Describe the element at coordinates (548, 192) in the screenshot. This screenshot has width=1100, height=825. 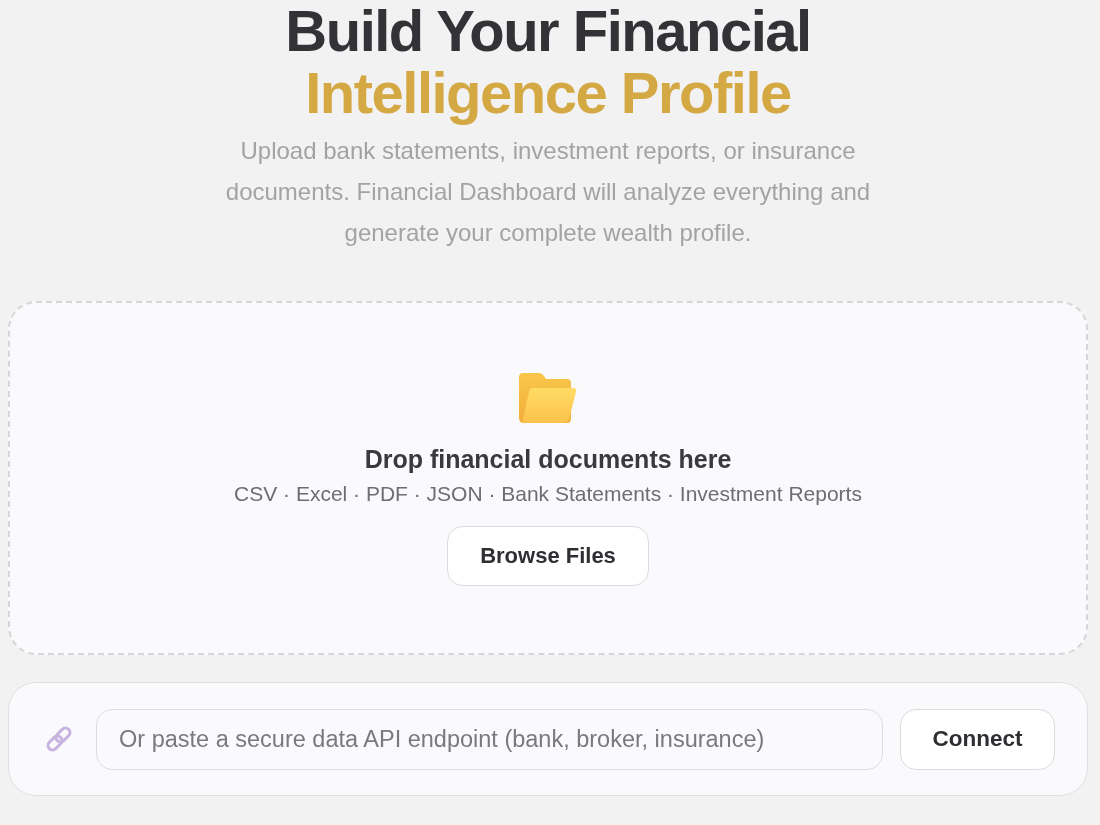
I see `intro-text: Upload bank statements, investment reports, or insurance documents. Financial Dashboard will analyze everything and generate your complete wealth profile.` at that location.